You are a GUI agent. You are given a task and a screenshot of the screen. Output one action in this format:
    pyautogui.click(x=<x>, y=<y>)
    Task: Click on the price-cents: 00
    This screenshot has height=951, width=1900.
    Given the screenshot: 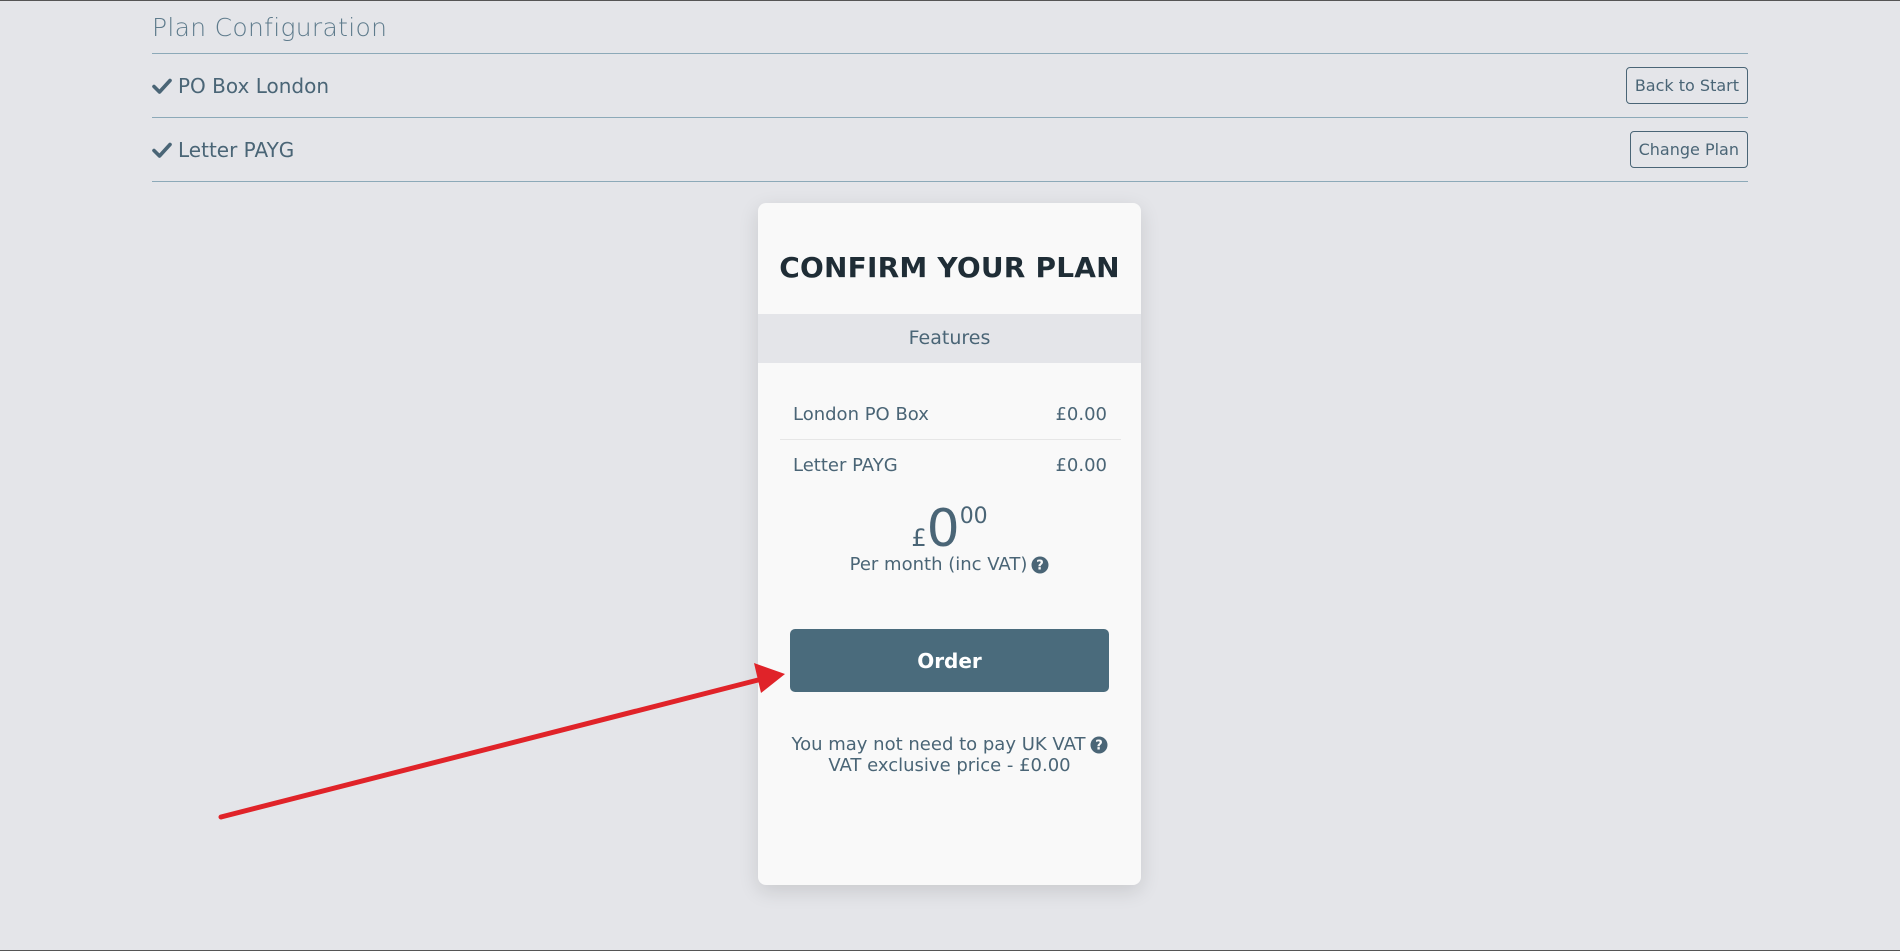 What is the action you would take?
    pyautogui.click(x=973, y=516)
    